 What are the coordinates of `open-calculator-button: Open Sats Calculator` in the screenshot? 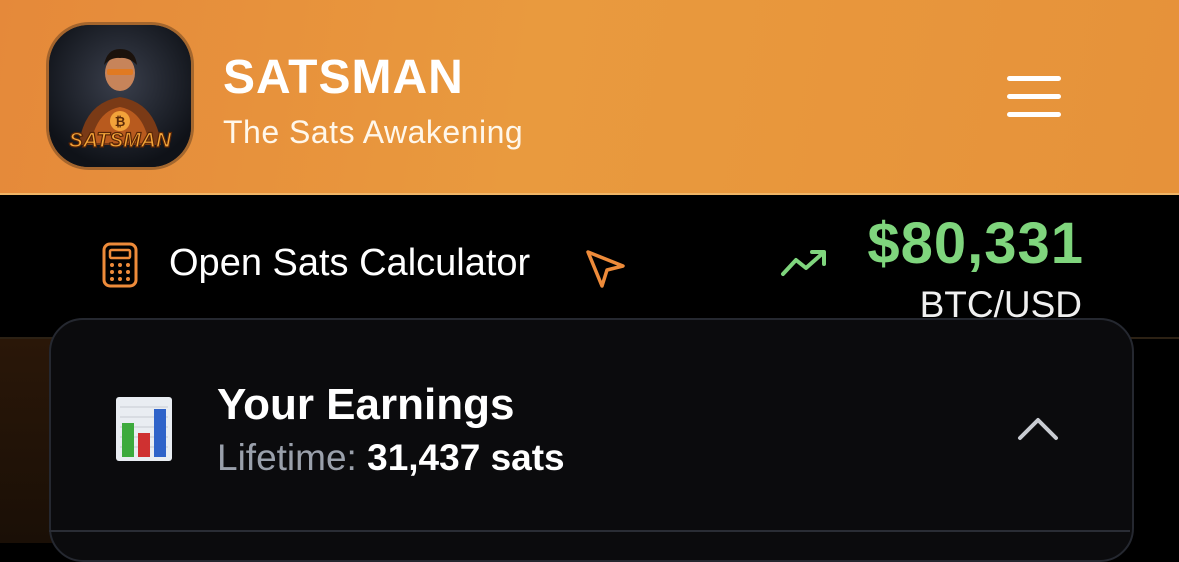 It's located at (366, 264).